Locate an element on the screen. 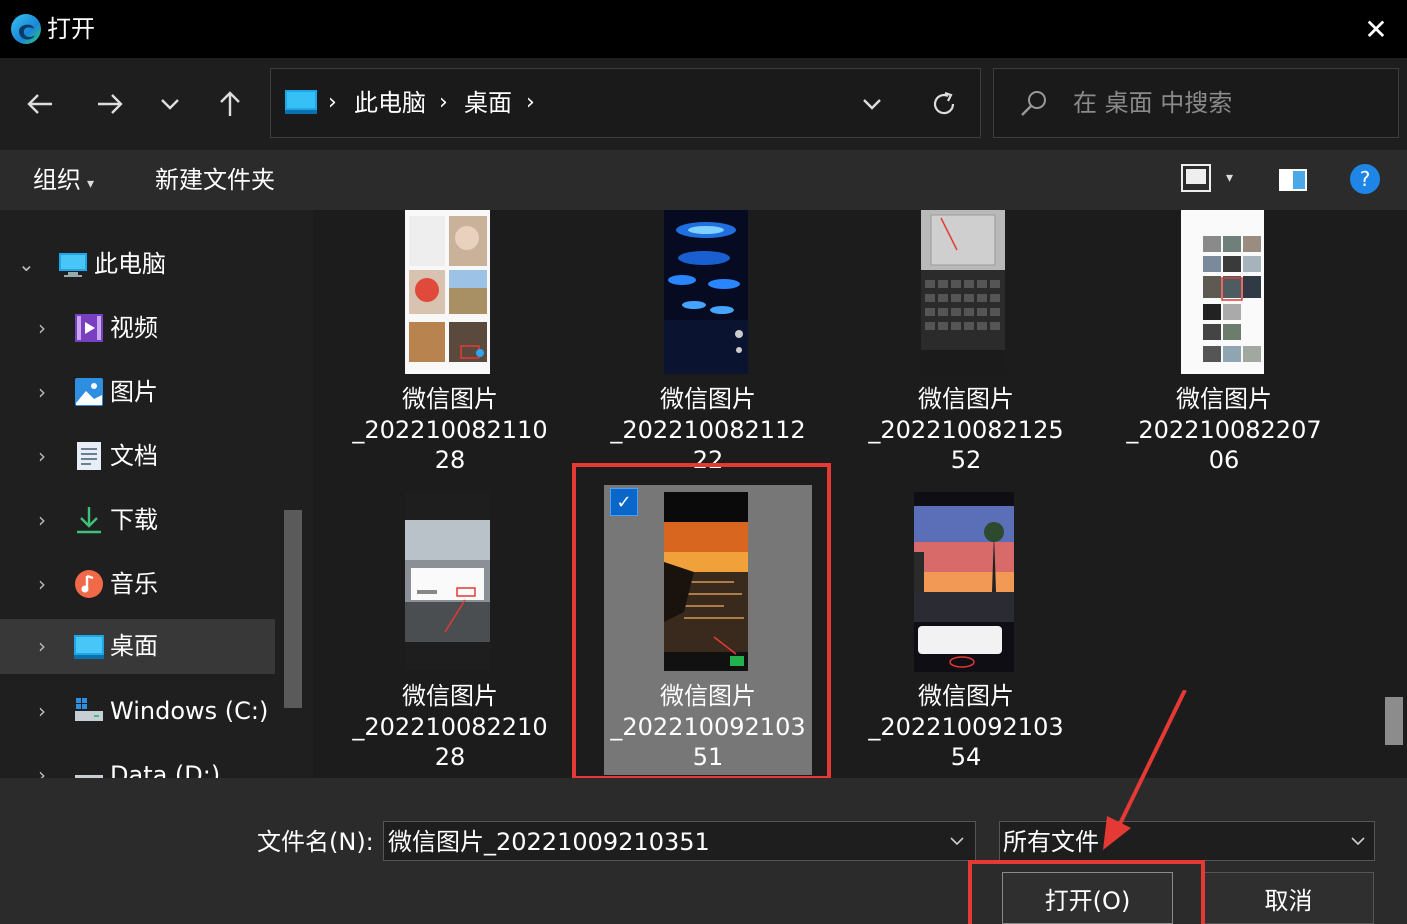 The width and height of the screenshot is (1407, 924). sidebar-item-label: 视频 is located at coordinates (134, 328).